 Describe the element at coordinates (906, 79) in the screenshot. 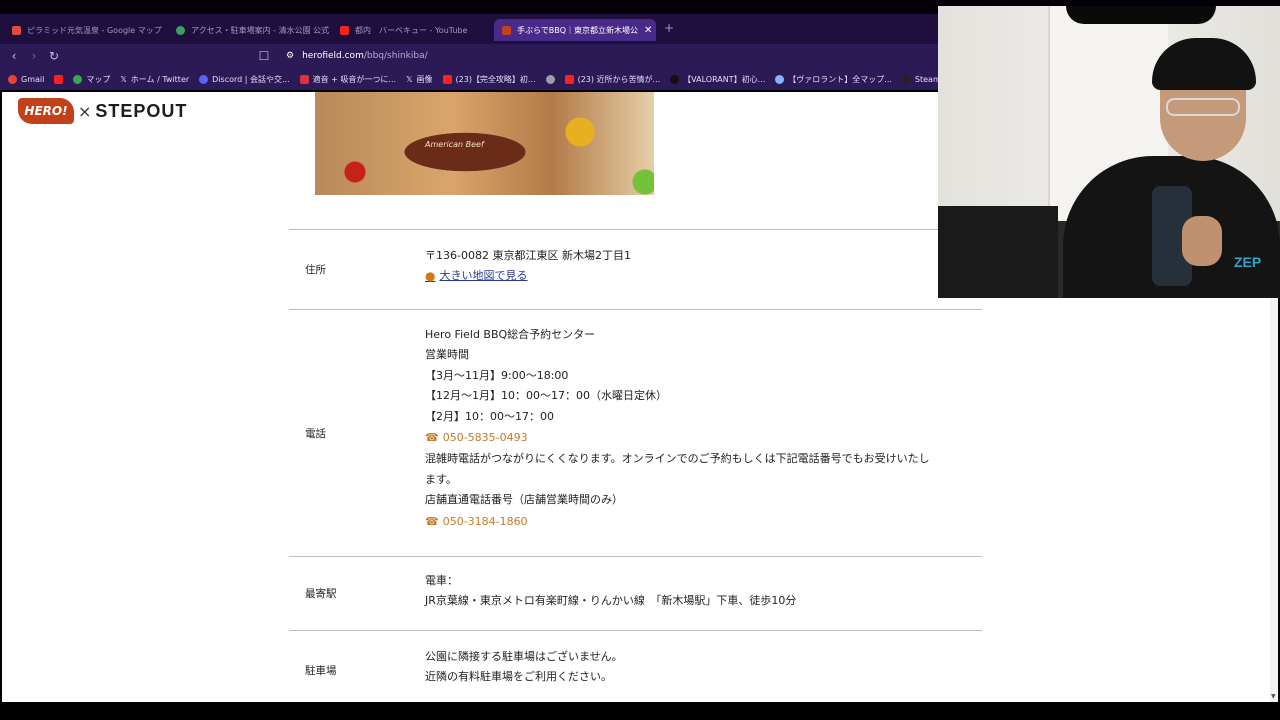

I see `steamdb-icon` at that location.